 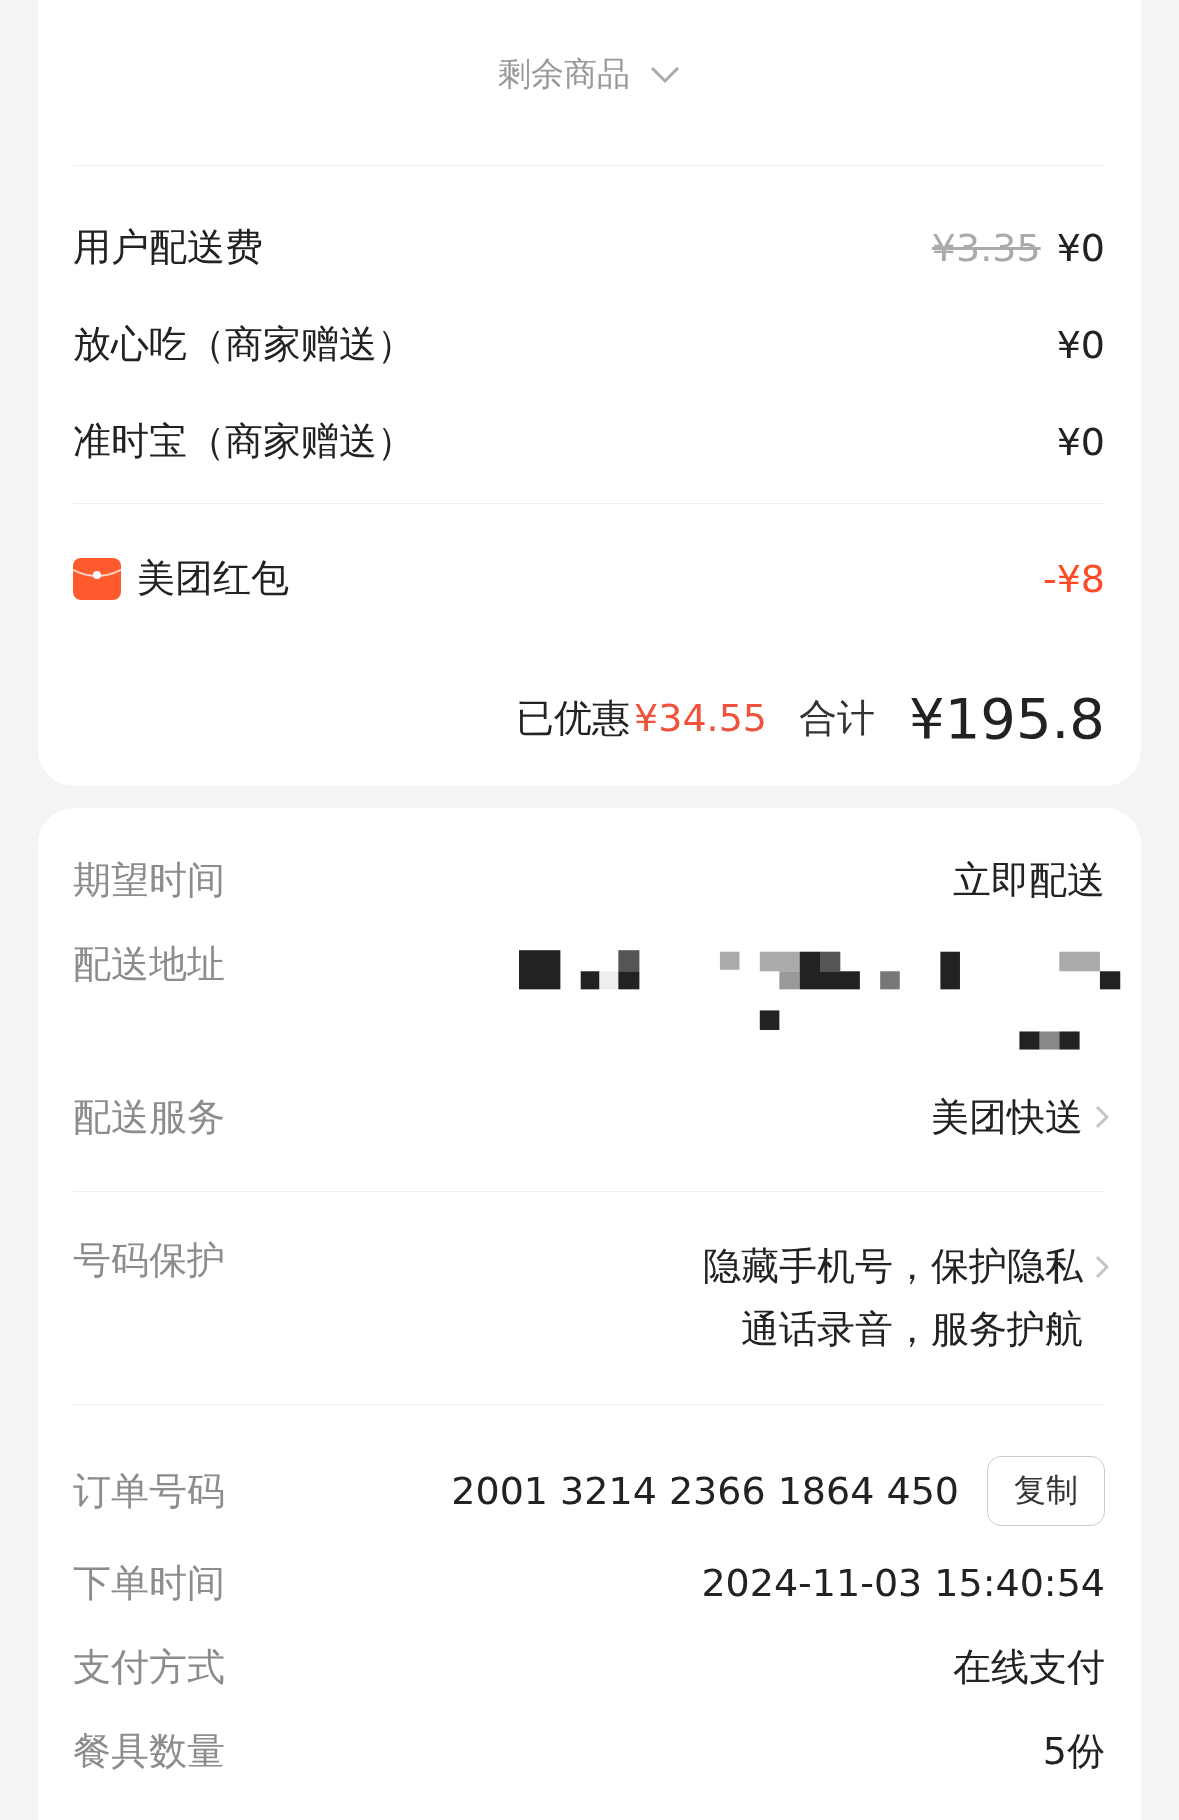 I want to click on field-label: 配送地址, so click(x=149, y=964).